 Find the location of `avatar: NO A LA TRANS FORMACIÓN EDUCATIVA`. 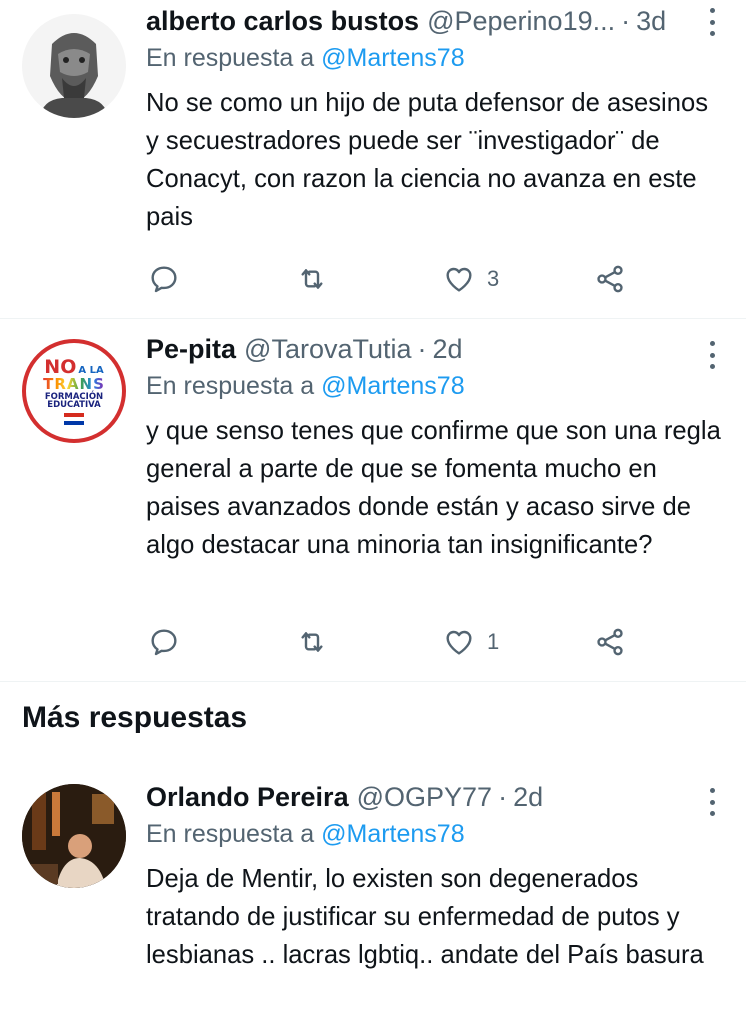

avatar: NO A LA TRANS FORMACIÓN EDUCATIVA is located at coordinates (74, 391).